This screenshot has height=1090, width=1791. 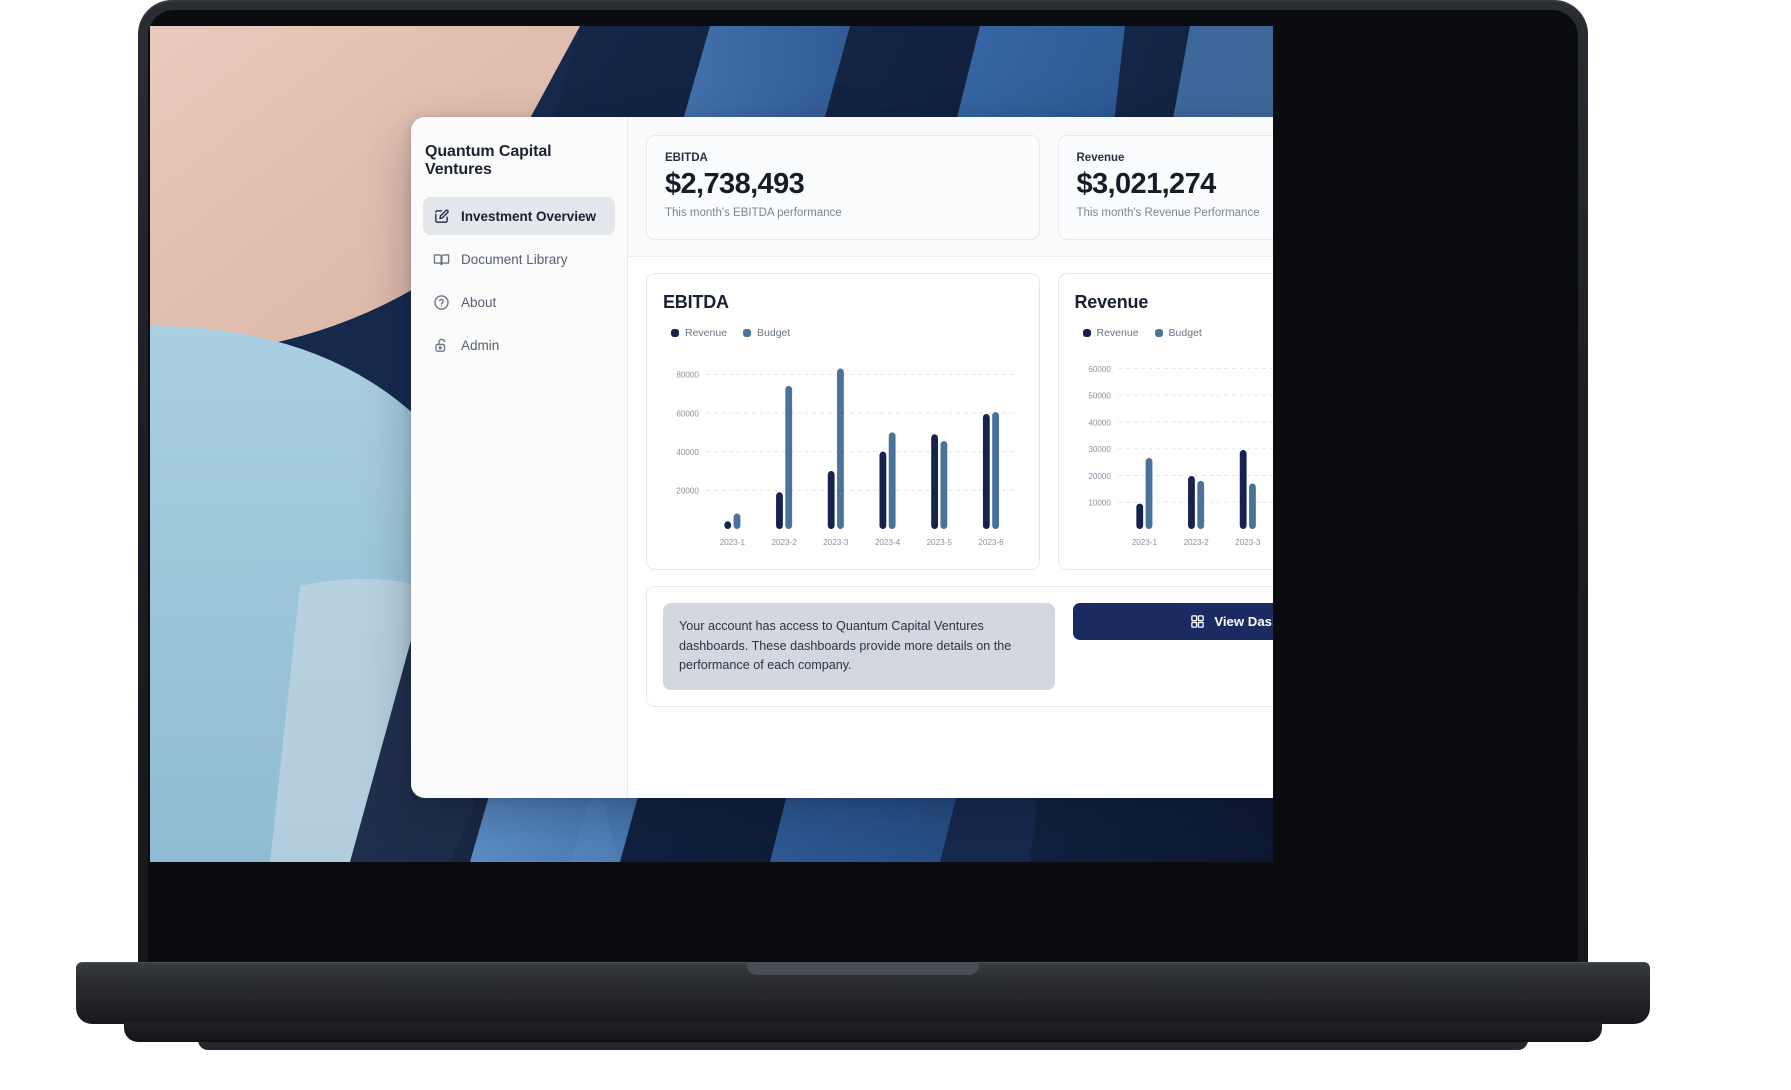 What do you see at coordinates (519, 302) in the screenshot?
I see `sidebar-item-about: About` at bounding box center [519, 302].